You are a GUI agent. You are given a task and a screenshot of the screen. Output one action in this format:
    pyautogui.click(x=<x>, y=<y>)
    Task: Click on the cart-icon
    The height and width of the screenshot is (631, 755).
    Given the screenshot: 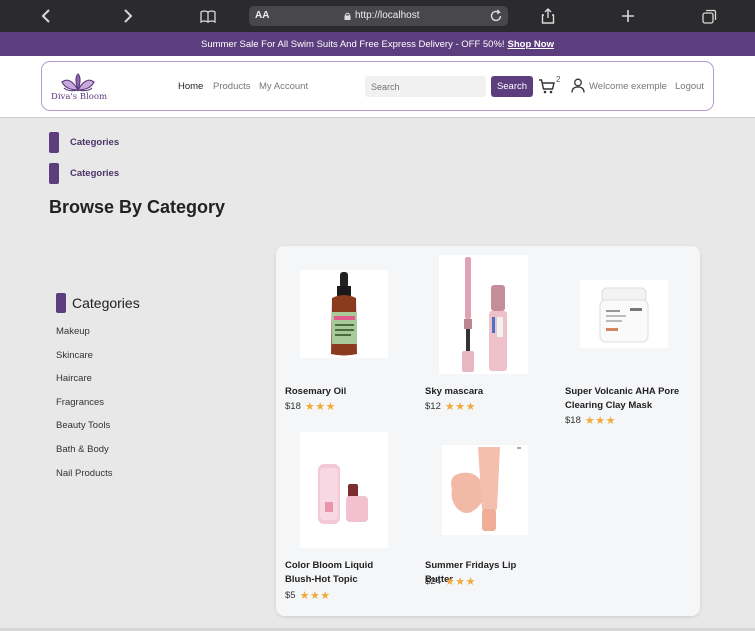 What is the action you would take?
    pyautogui.click(x=547, y=86)
    